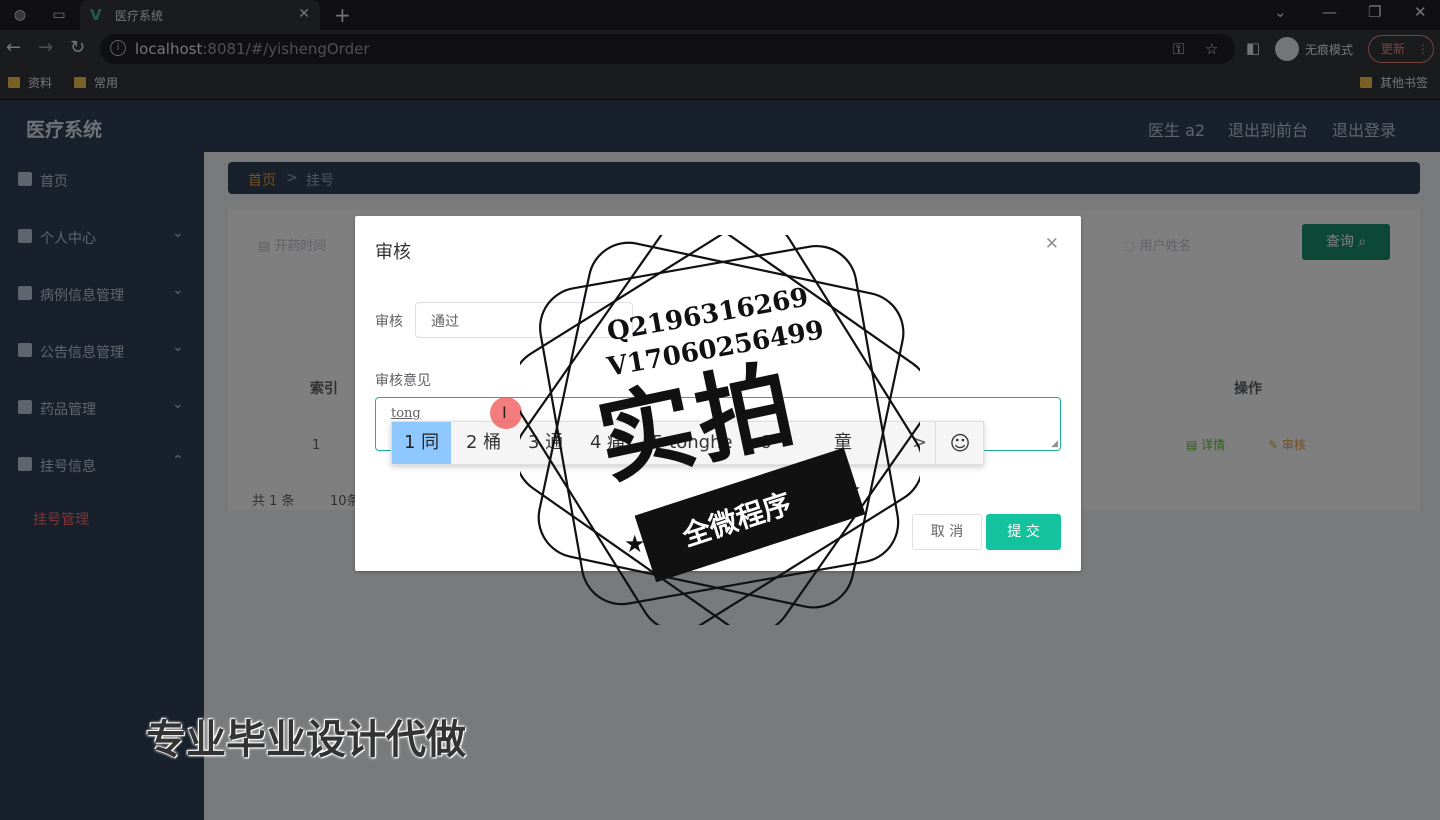 This screenshot has height=820, width=1440. I want to click on dialog-title: 审核, so click(393, 252).